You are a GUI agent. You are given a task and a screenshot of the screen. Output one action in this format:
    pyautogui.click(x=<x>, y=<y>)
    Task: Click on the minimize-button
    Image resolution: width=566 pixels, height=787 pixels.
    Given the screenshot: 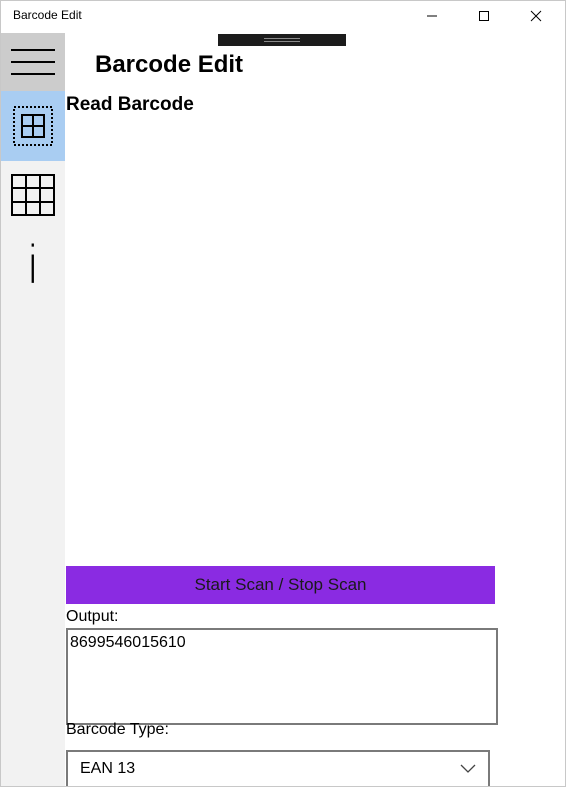 What is the action you would take?
    pyautogui.click(x=432, y=16)
    